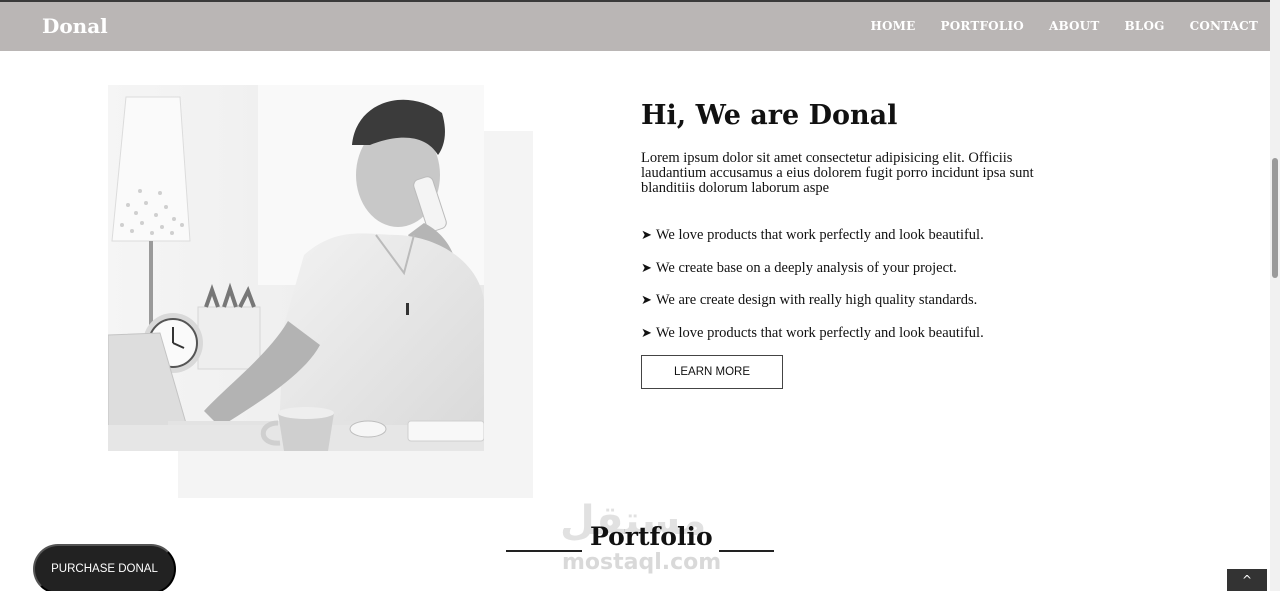  What do you see at coordinates (746, 551) in the screenshot?
I see `portfolio-right-rule` at bounding box center [746, 551].